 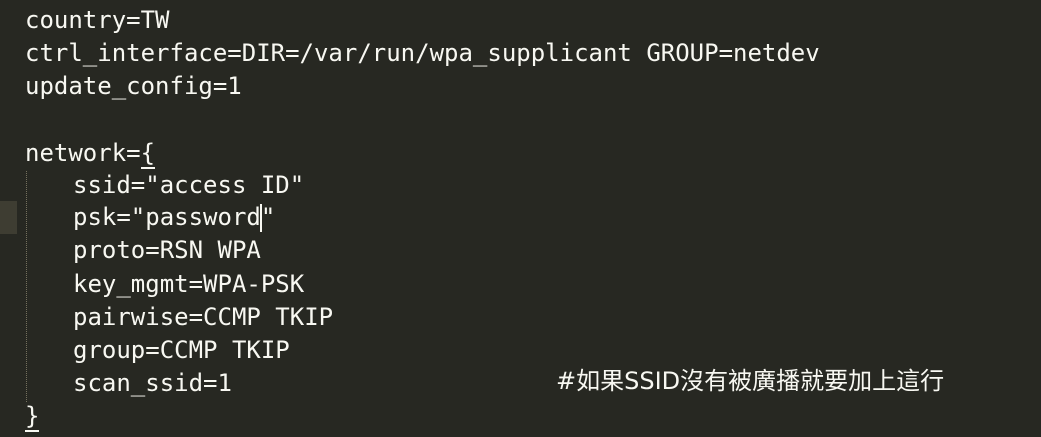 What do you see at coordinates (167, 217) in the screenshot?
I see `psk-text-before-cursor: psk="password` at bounding box center [167, 217].